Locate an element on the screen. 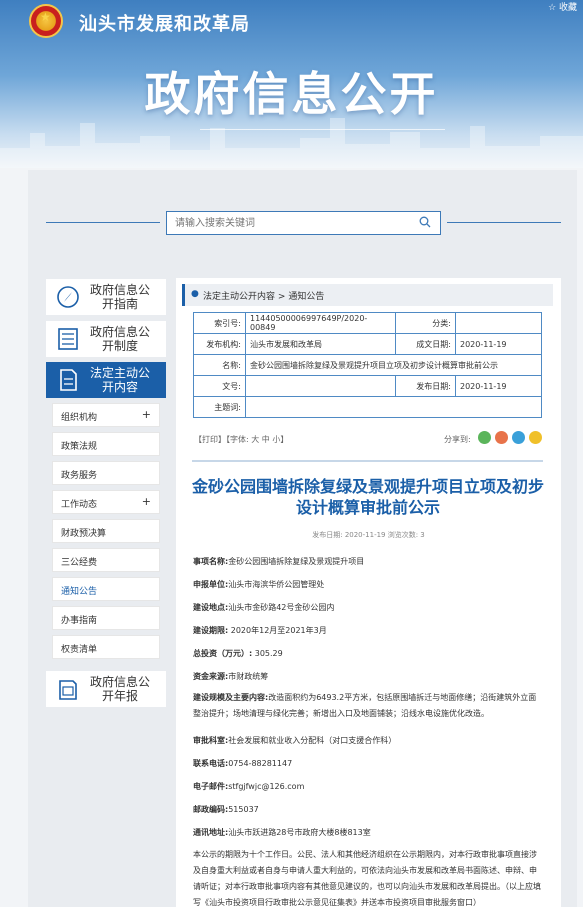  sidebar-item-policy: 政策法规 is located at coordinates (106, 444).